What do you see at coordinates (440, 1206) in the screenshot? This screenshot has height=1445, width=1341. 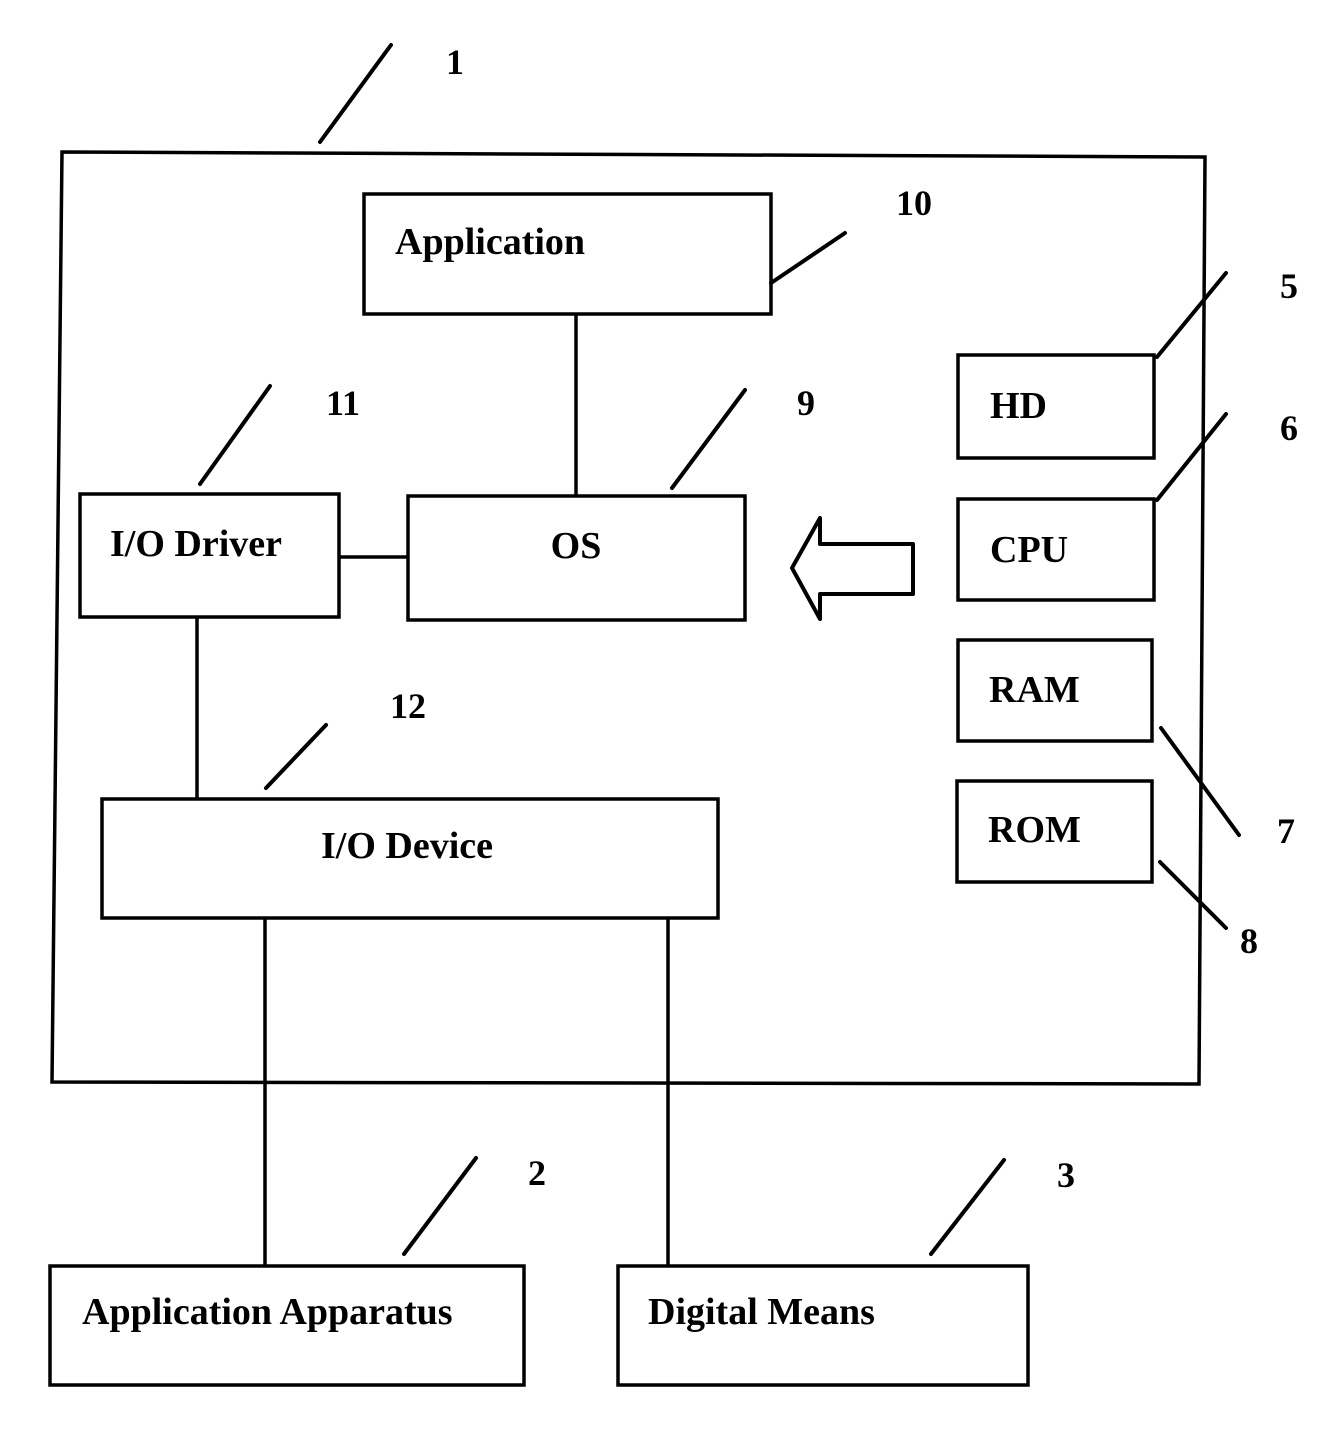 I see `application-apparatus-leader-line` at bounding box center [440, 1206].